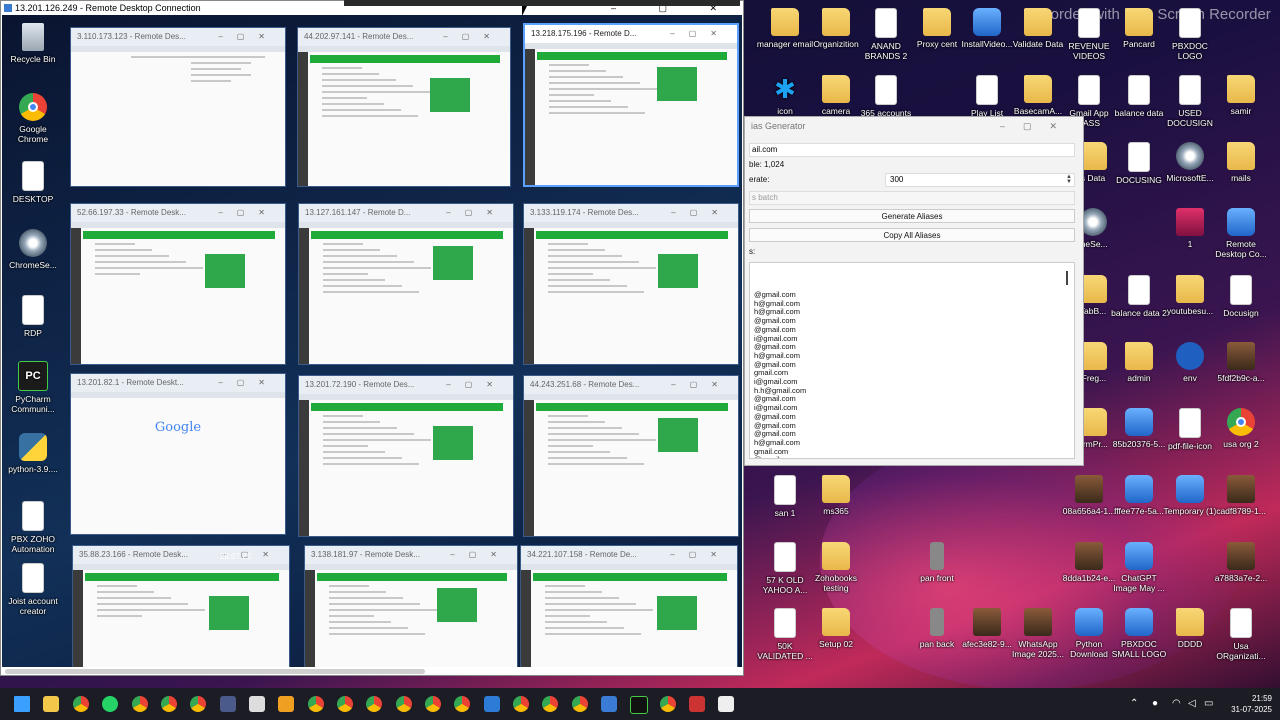 The image size is (1280, 720). I want to click on desktop-icon: env, so click(1190, 362).